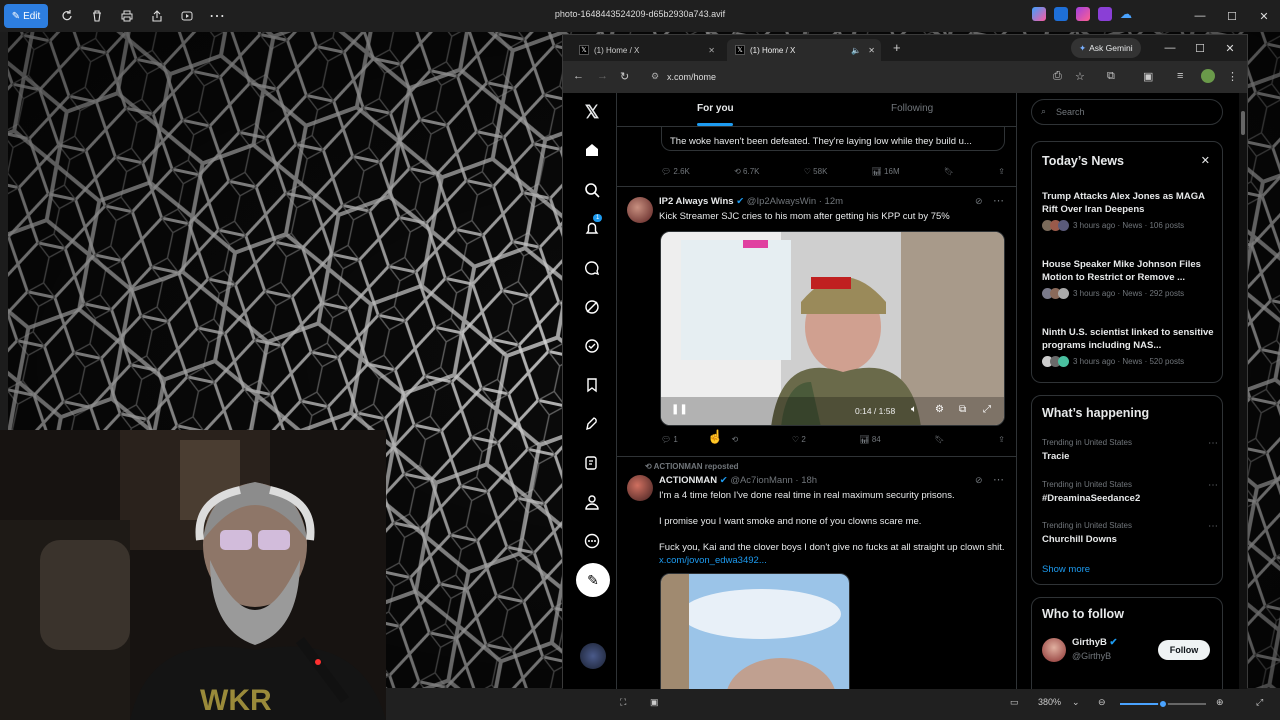 Image resolution: width=1280 pixels, height=720 pixels. Describe the element at coordinates (646, 50) in the screenshot. I see `tab-home-1: 𝕏 (1) Home / X ✕` at that location.